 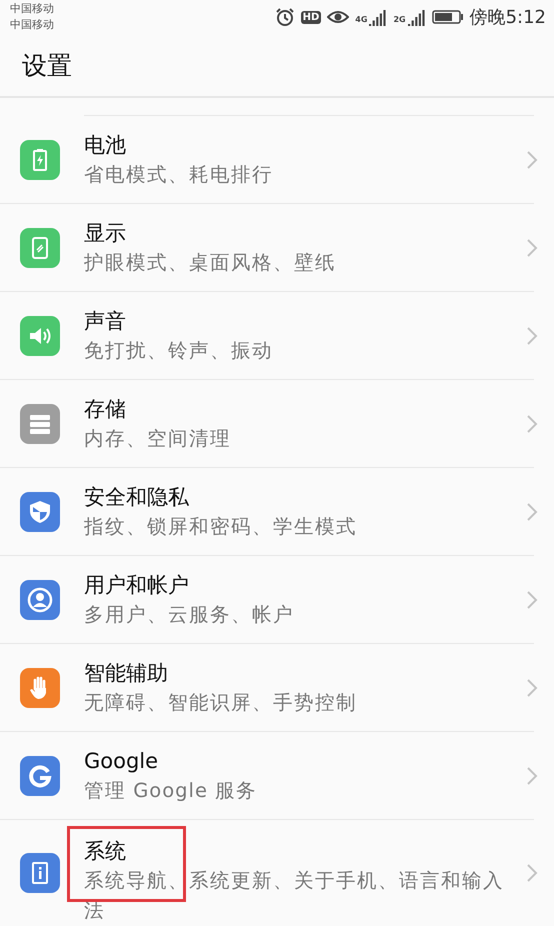 What do you see at coordinates (508, 18) in the screenshot?
I see `clock-time: 傍晚5:12` at bounding box center [508, 18].